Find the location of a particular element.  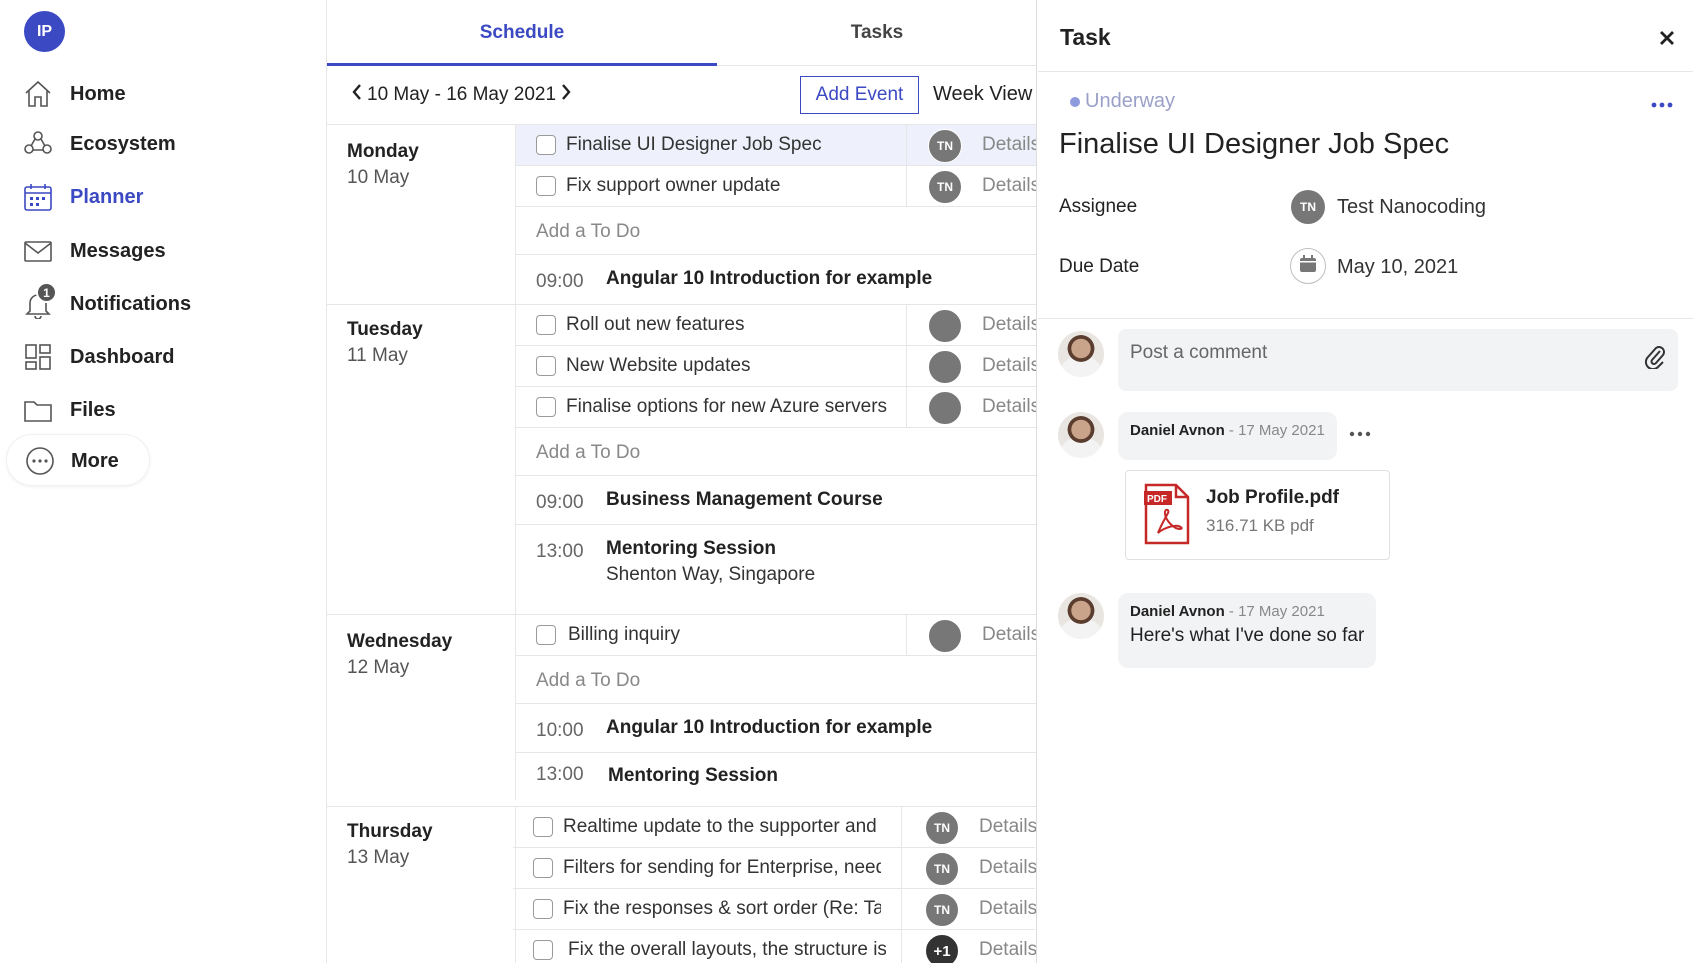

comment-options-icon is located at coordinates (1360, 431).